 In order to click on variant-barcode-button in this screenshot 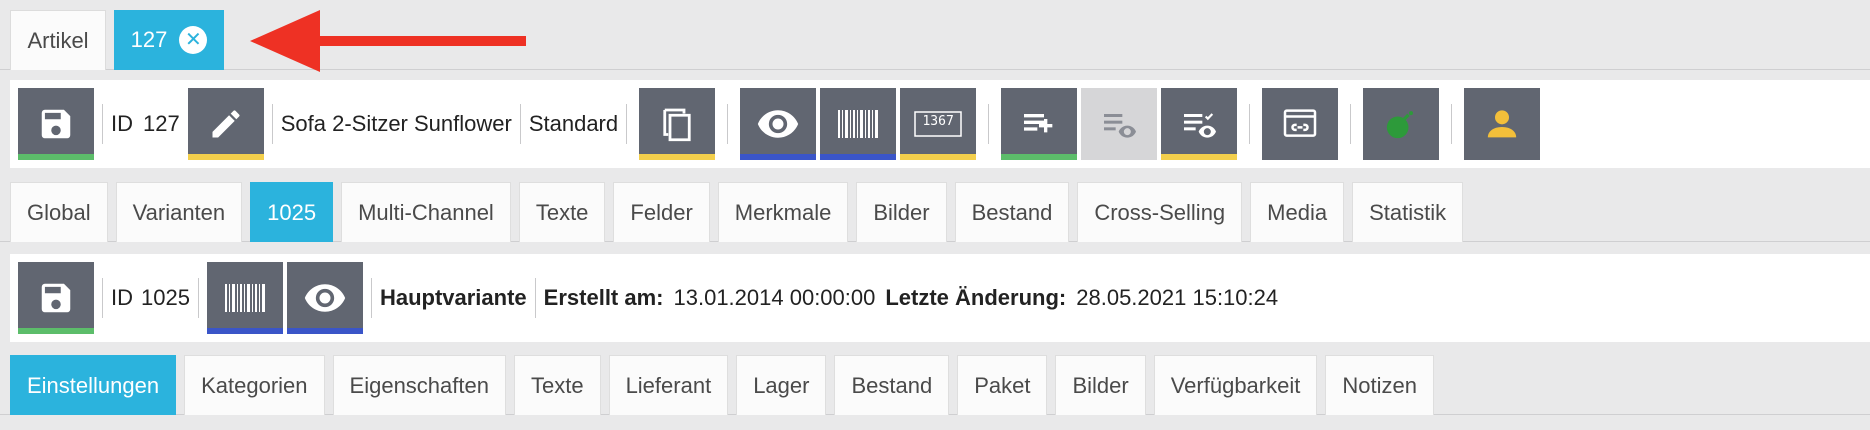, I will do `click(244, 298)`.